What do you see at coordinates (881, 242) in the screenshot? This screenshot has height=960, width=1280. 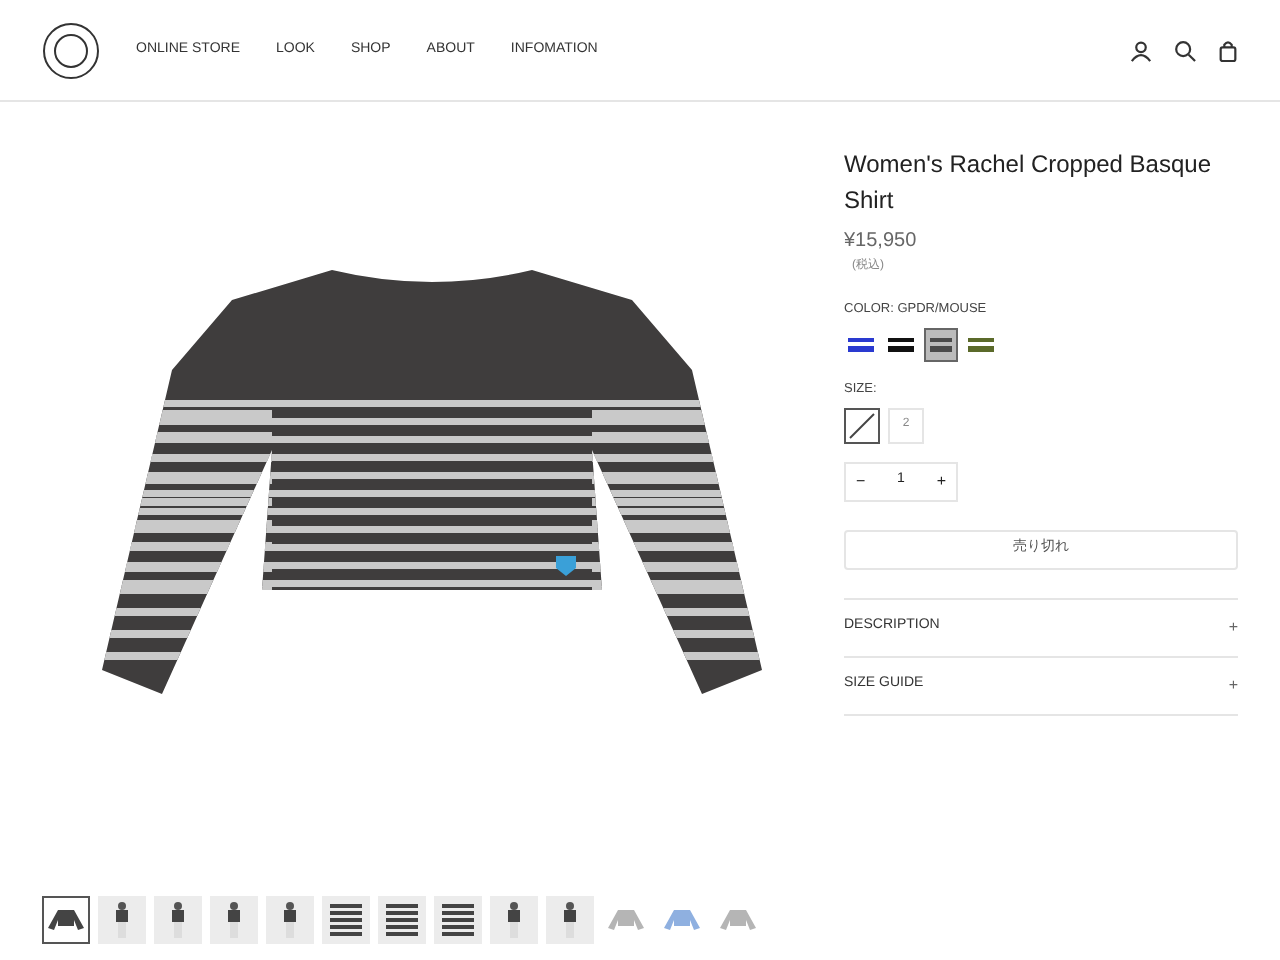 I see `price: ¥15,950` at bounding box center [881, 242].